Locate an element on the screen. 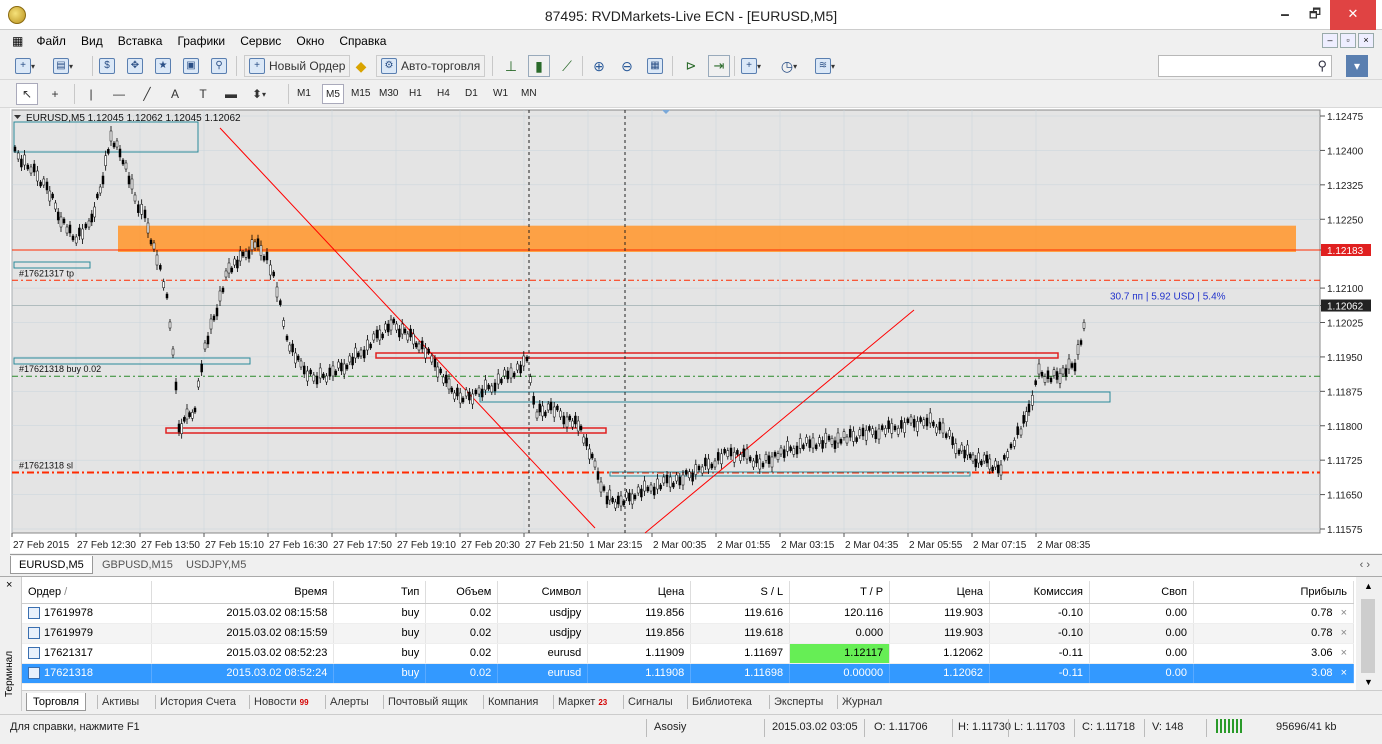 Image resolution: width=1382 pixels, height=744 pixels. auto-trading-button: ⚙ Авто-торговля is located at coordinates (431, 66).